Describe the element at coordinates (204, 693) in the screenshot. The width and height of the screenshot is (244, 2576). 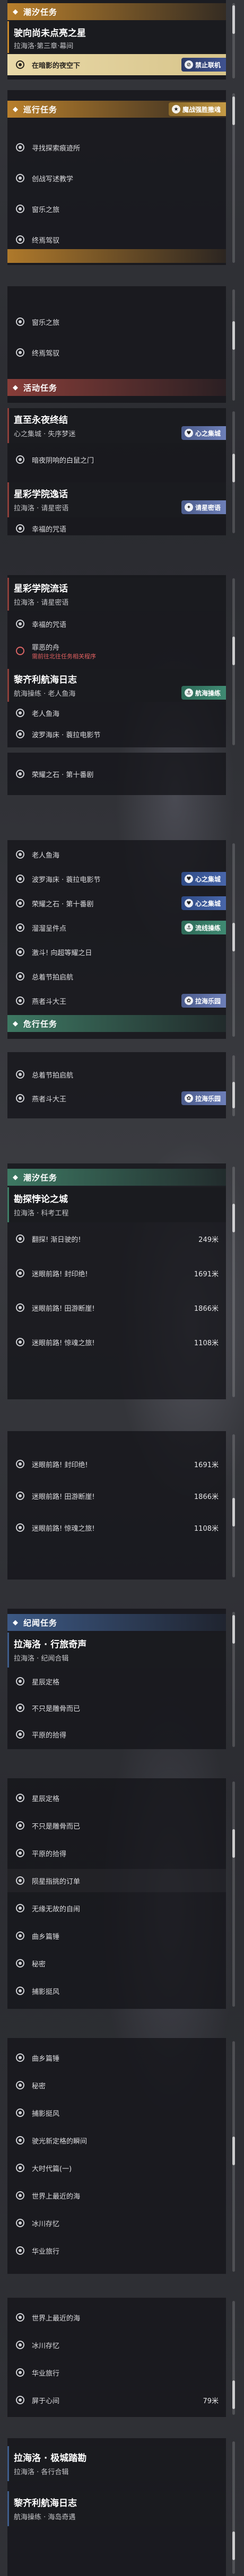
I see `area-tag: ⚓ 航海操练` at that location.